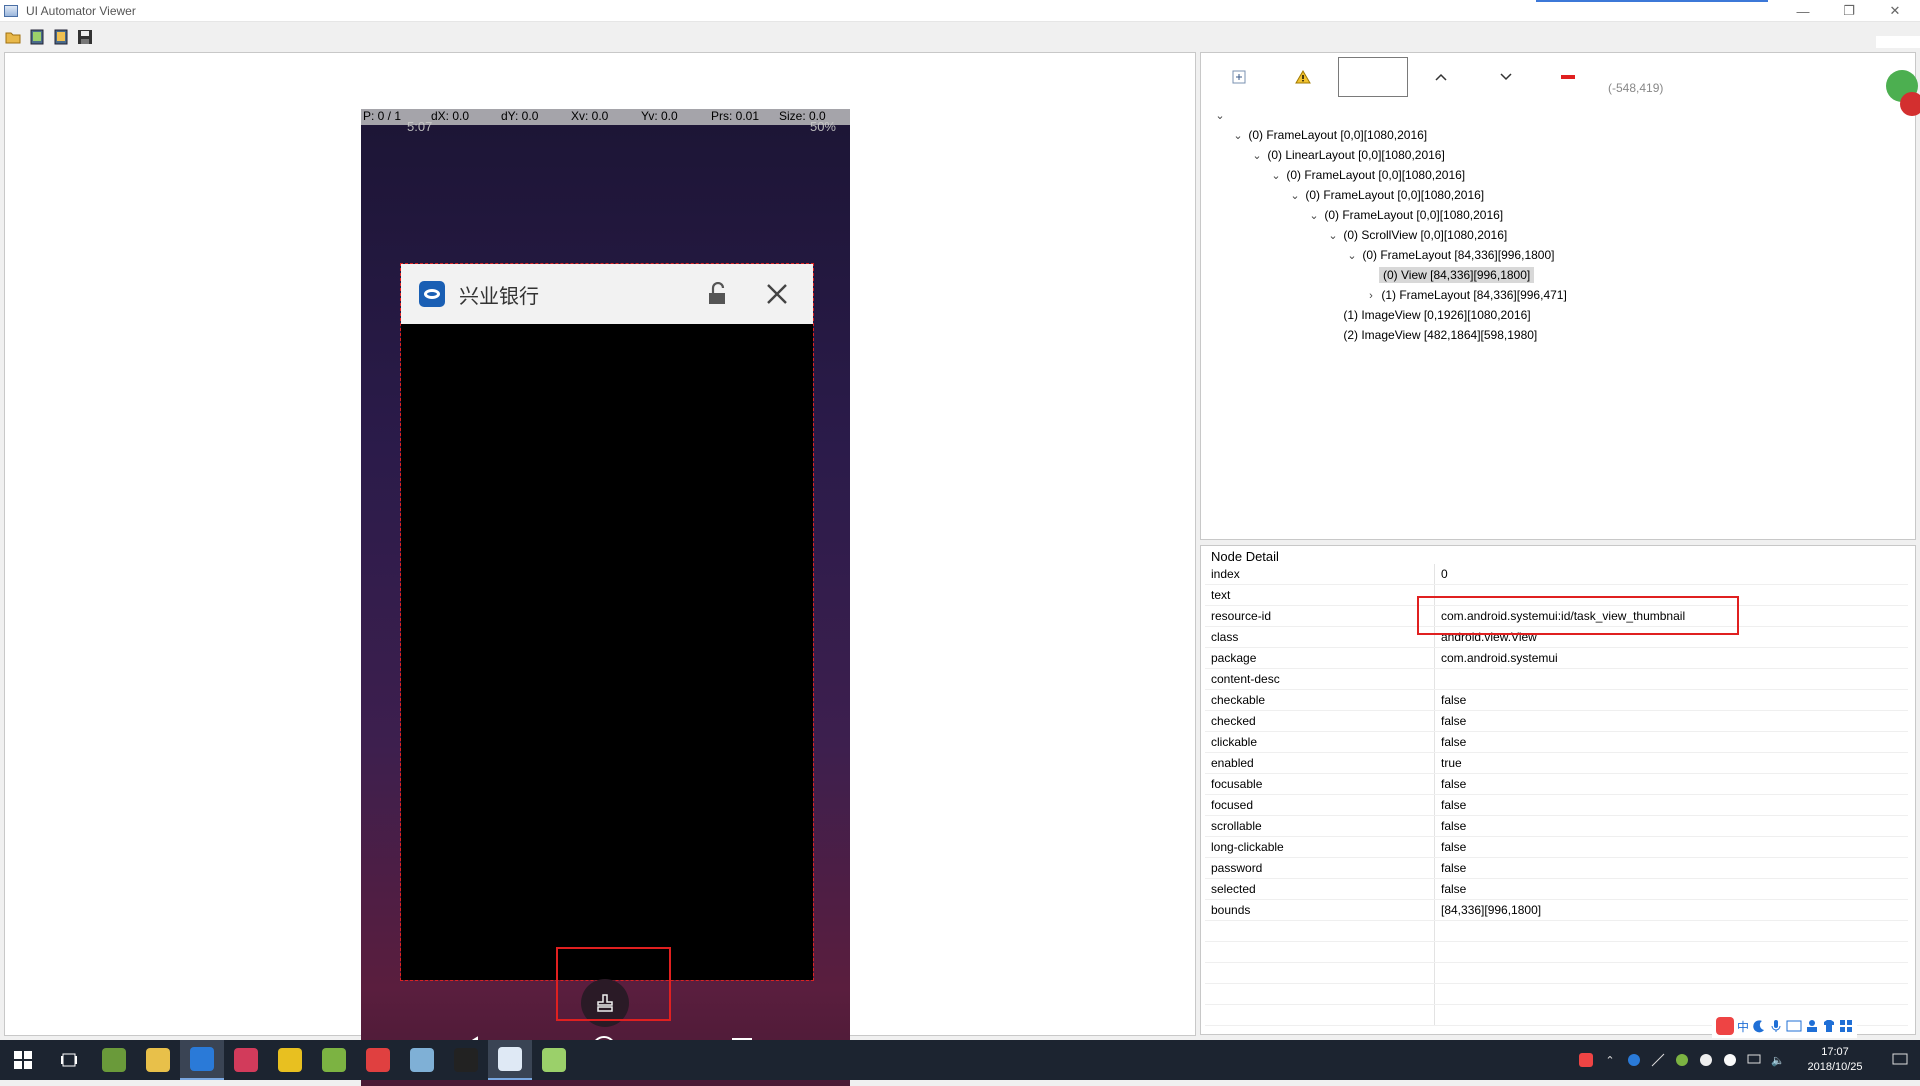 The image size is (1920, 1086). I want to click on node-detail-row: index 0, so click(1556, 574).